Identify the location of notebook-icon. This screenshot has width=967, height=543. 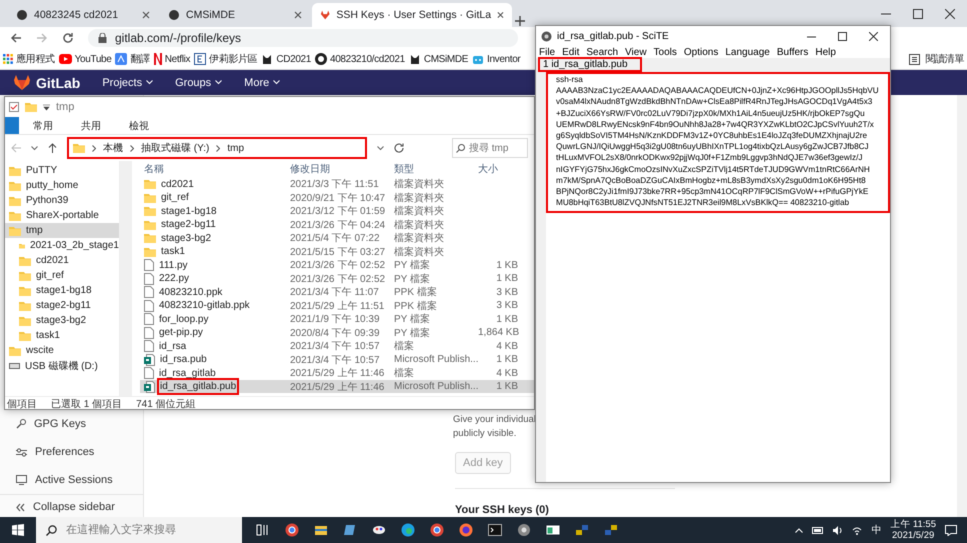
(350, 530).